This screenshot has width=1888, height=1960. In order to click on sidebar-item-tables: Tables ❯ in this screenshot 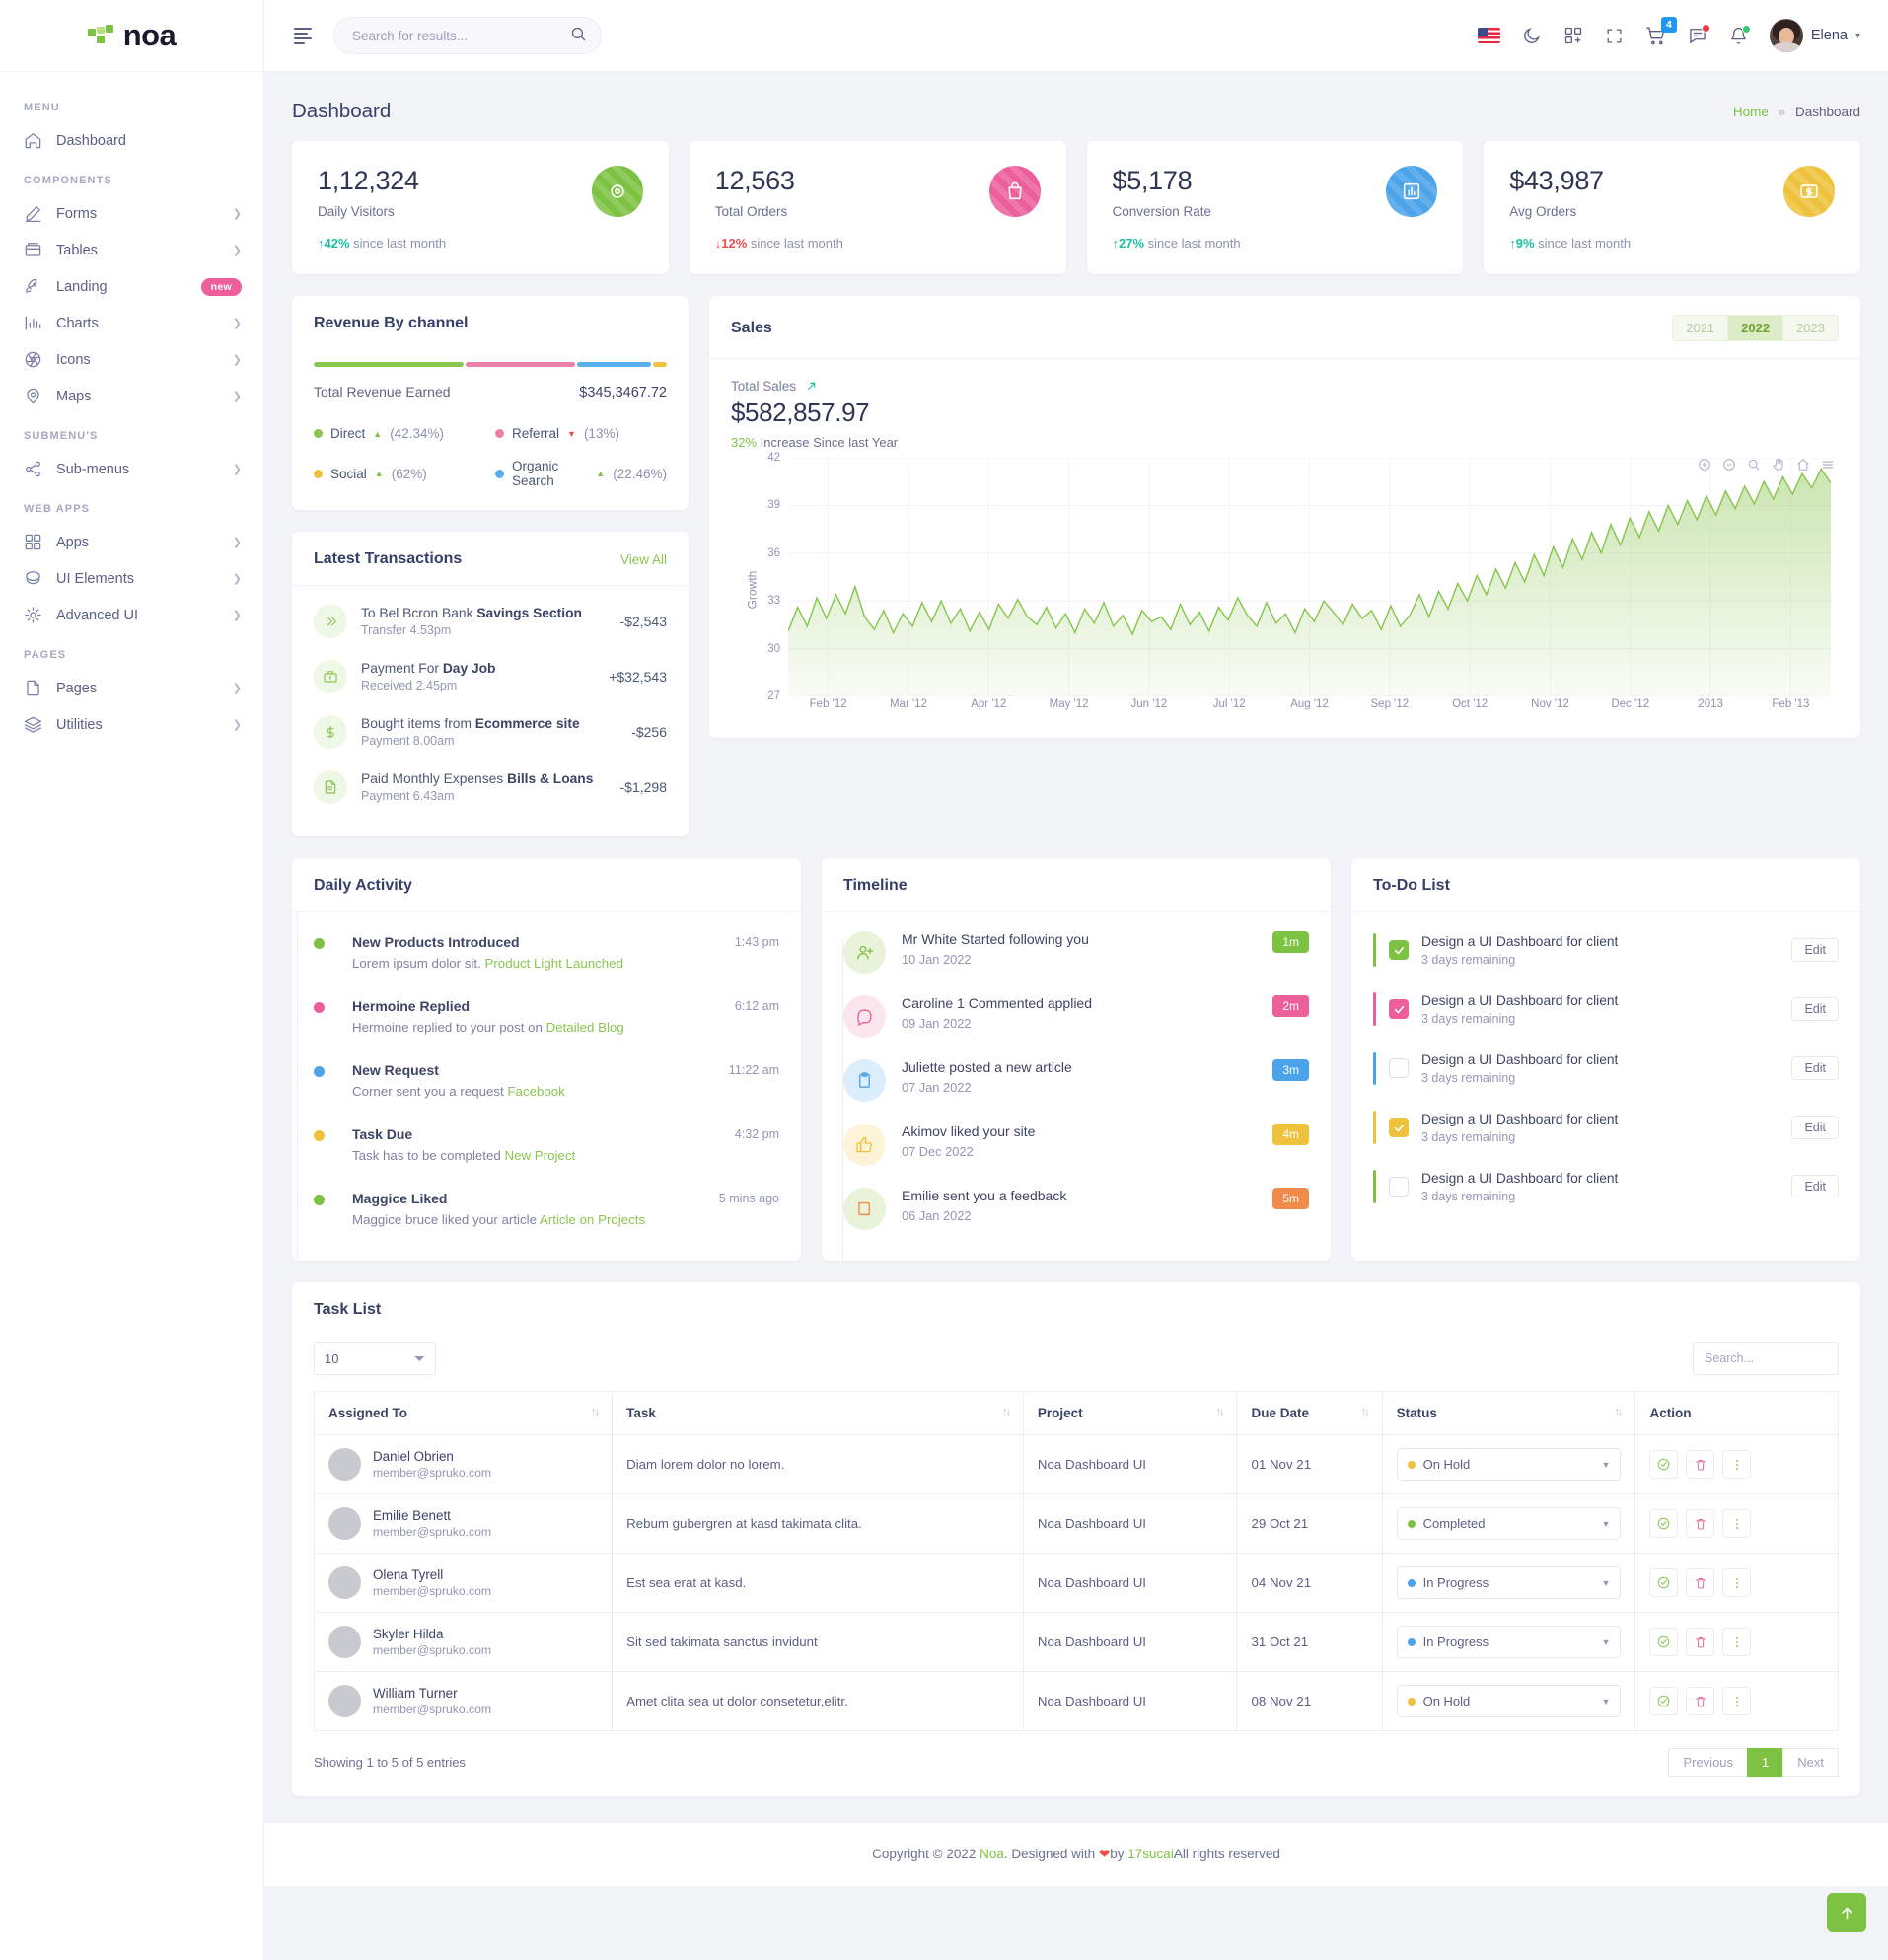, I will do `click(131, 250)`.